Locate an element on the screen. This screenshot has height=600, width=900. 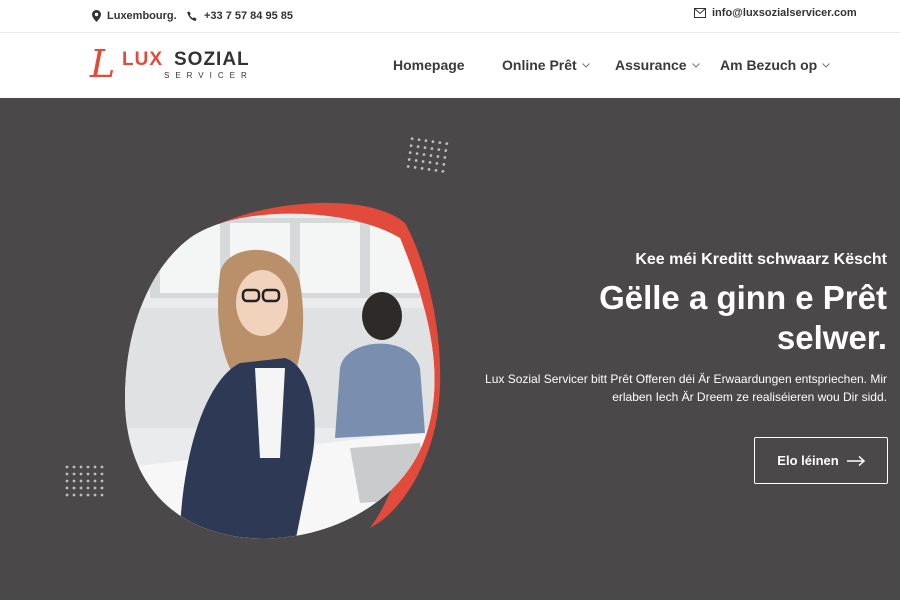
phone-text: +33 7 57 84 95 85 is located at coordinates (248, 16).